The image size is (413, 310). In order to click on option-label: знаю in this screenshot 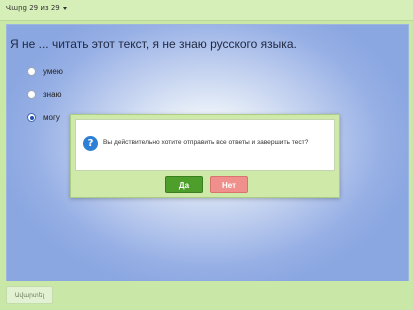, I will do `click(52, 94)`.